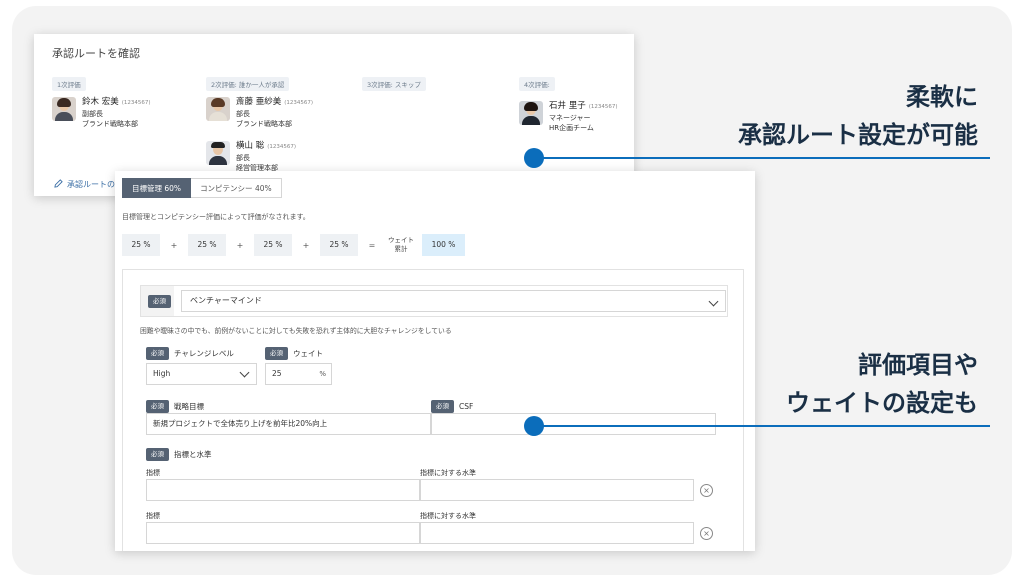 Image resolution: width=1024 pixels, height=581 pixels. I want to click on evaluation-tabs: 目標管理 60% コンピテンシー 40%, so click(202, 188).